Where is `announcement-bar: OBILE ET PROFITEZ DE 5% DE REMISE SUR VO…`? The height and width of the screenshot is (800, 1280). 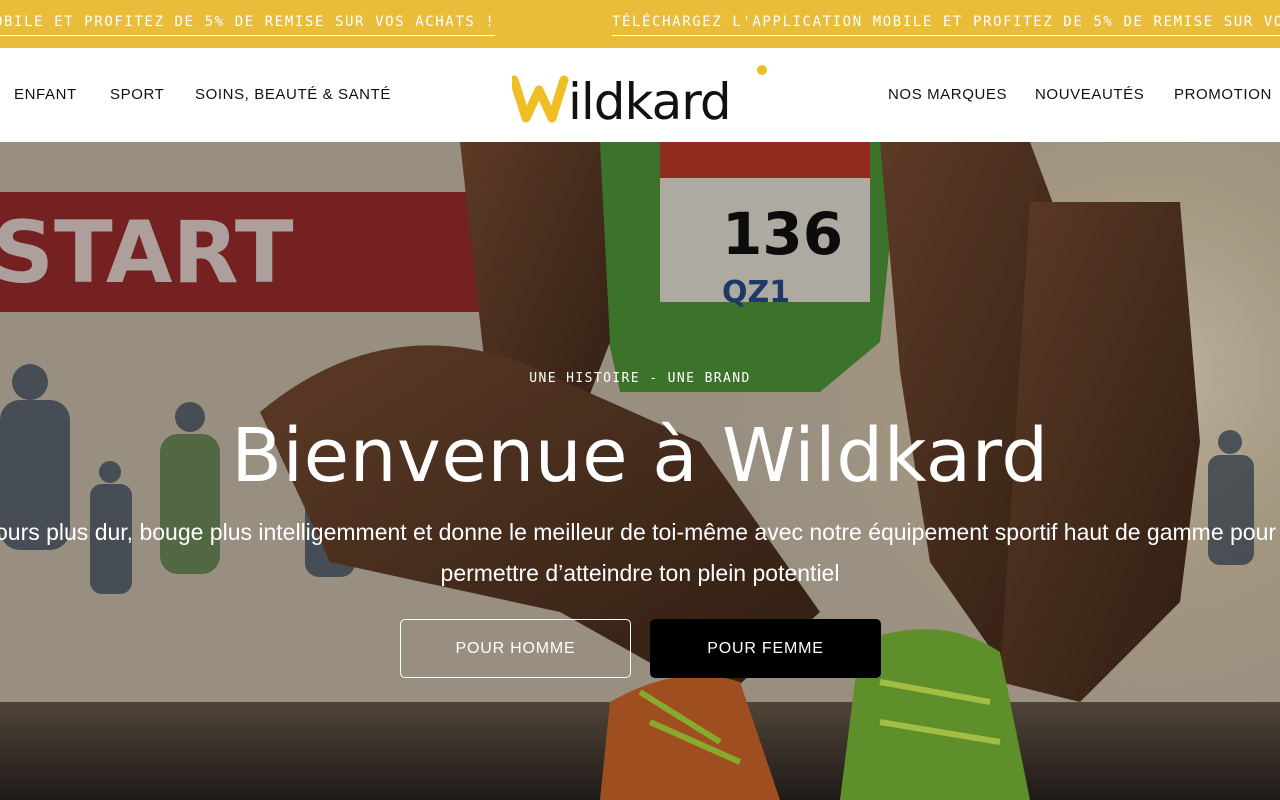 announcement-bar: OBILE ET PROFITEZ DE 5% DE REMISE SUR VO… is located at coordinates (640, 24).